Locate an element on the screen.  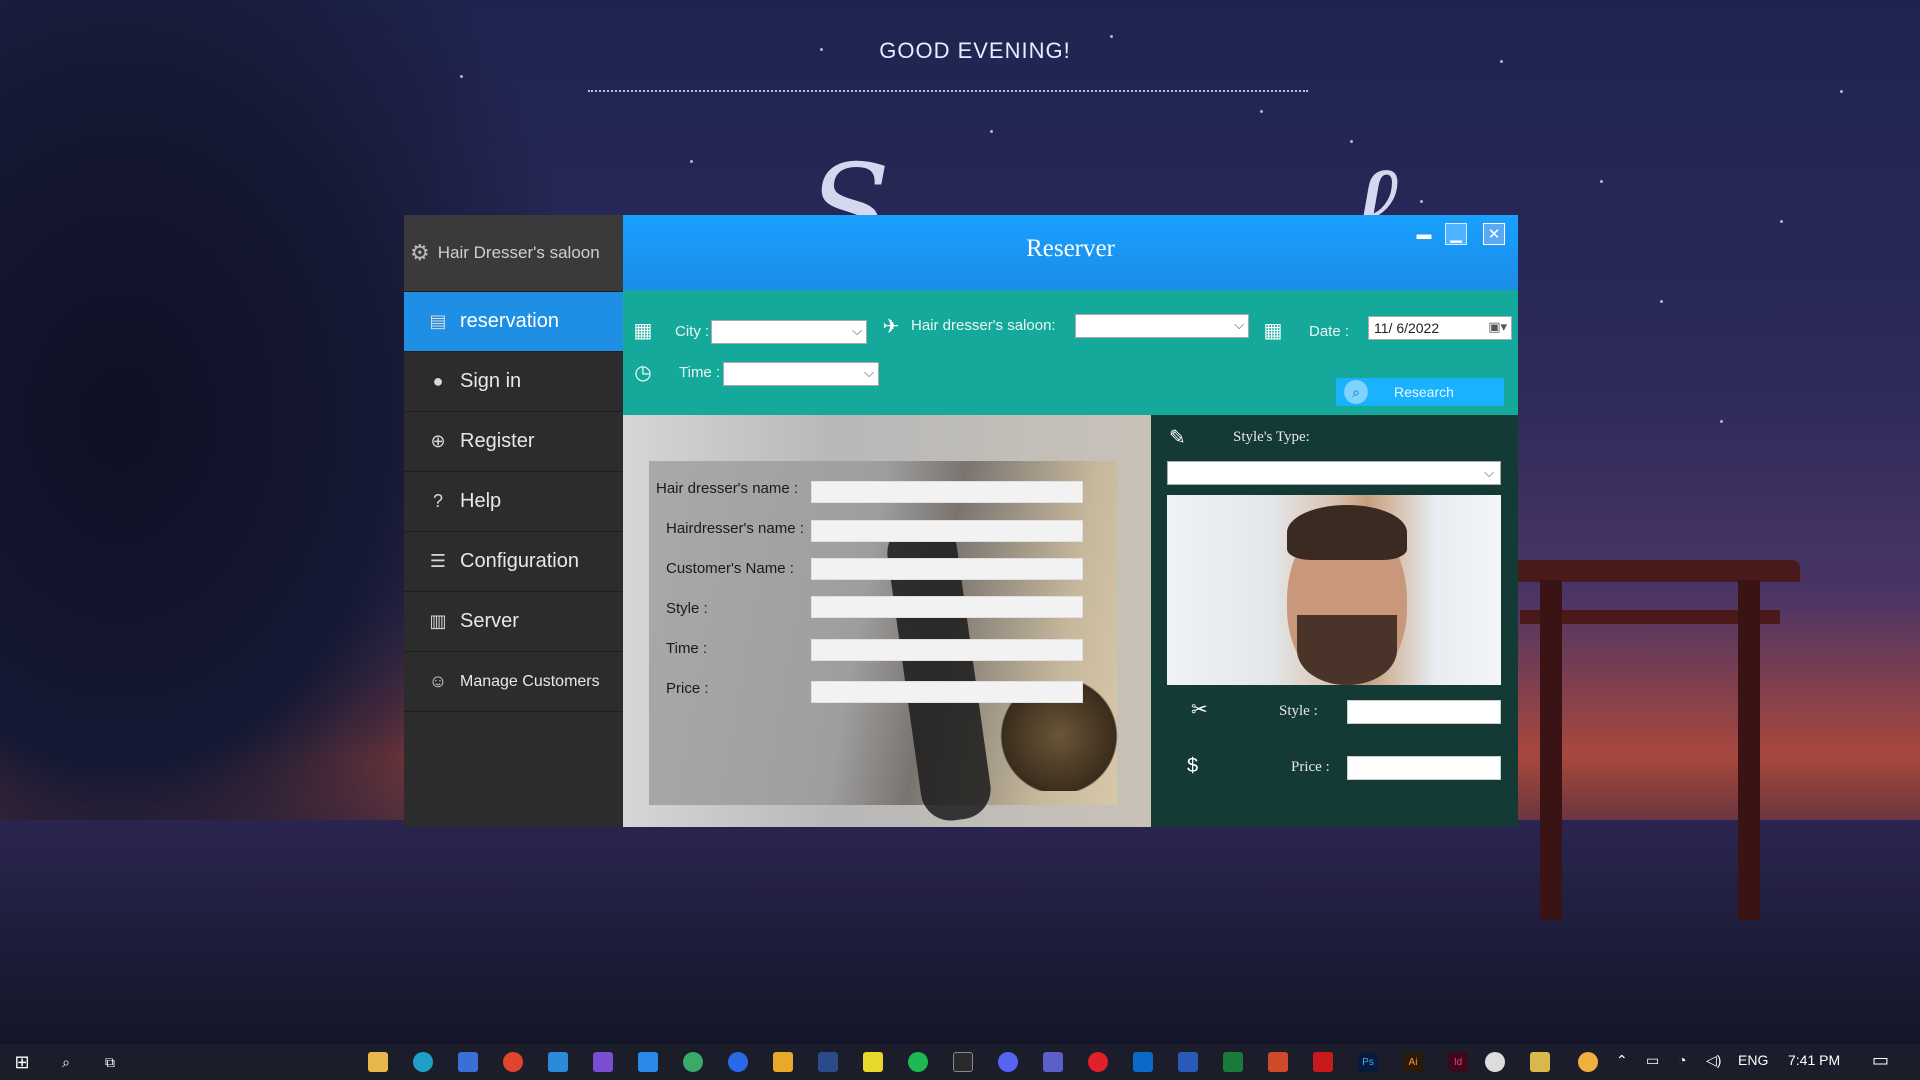
date-label: Date : is located at coordinates (1329, 331).